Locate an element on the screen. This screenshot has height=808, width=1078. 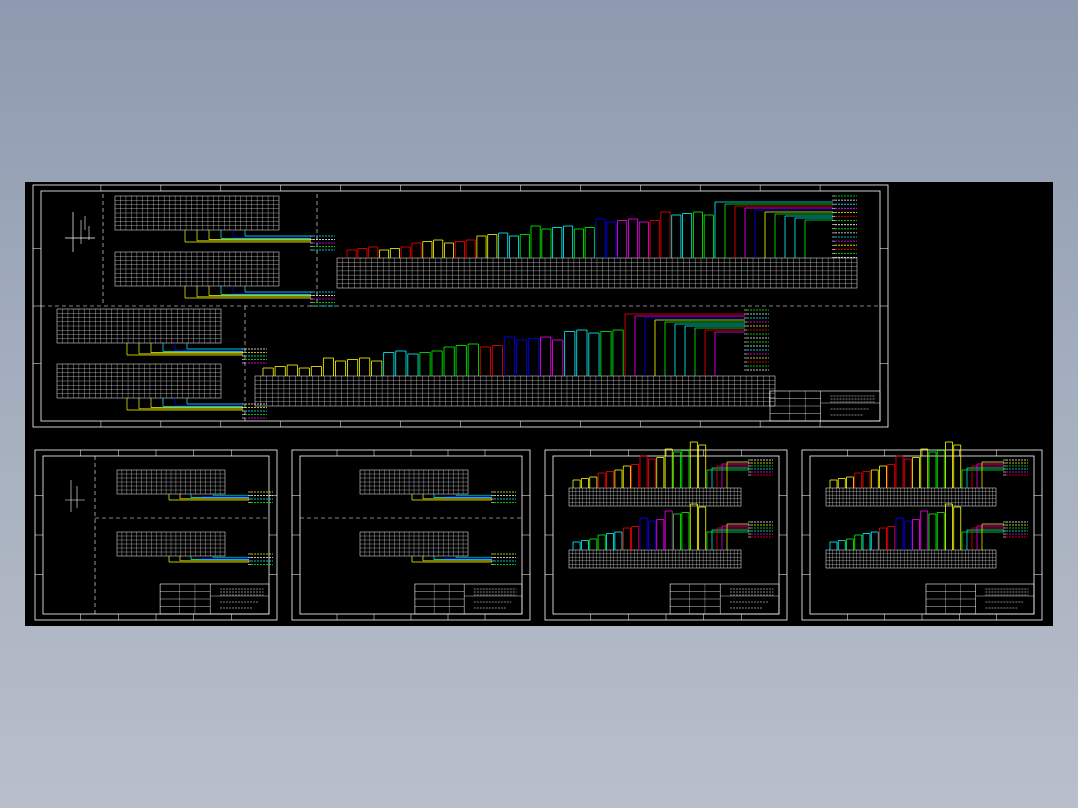
cable-labels-top is located at coordinates (844, 226).